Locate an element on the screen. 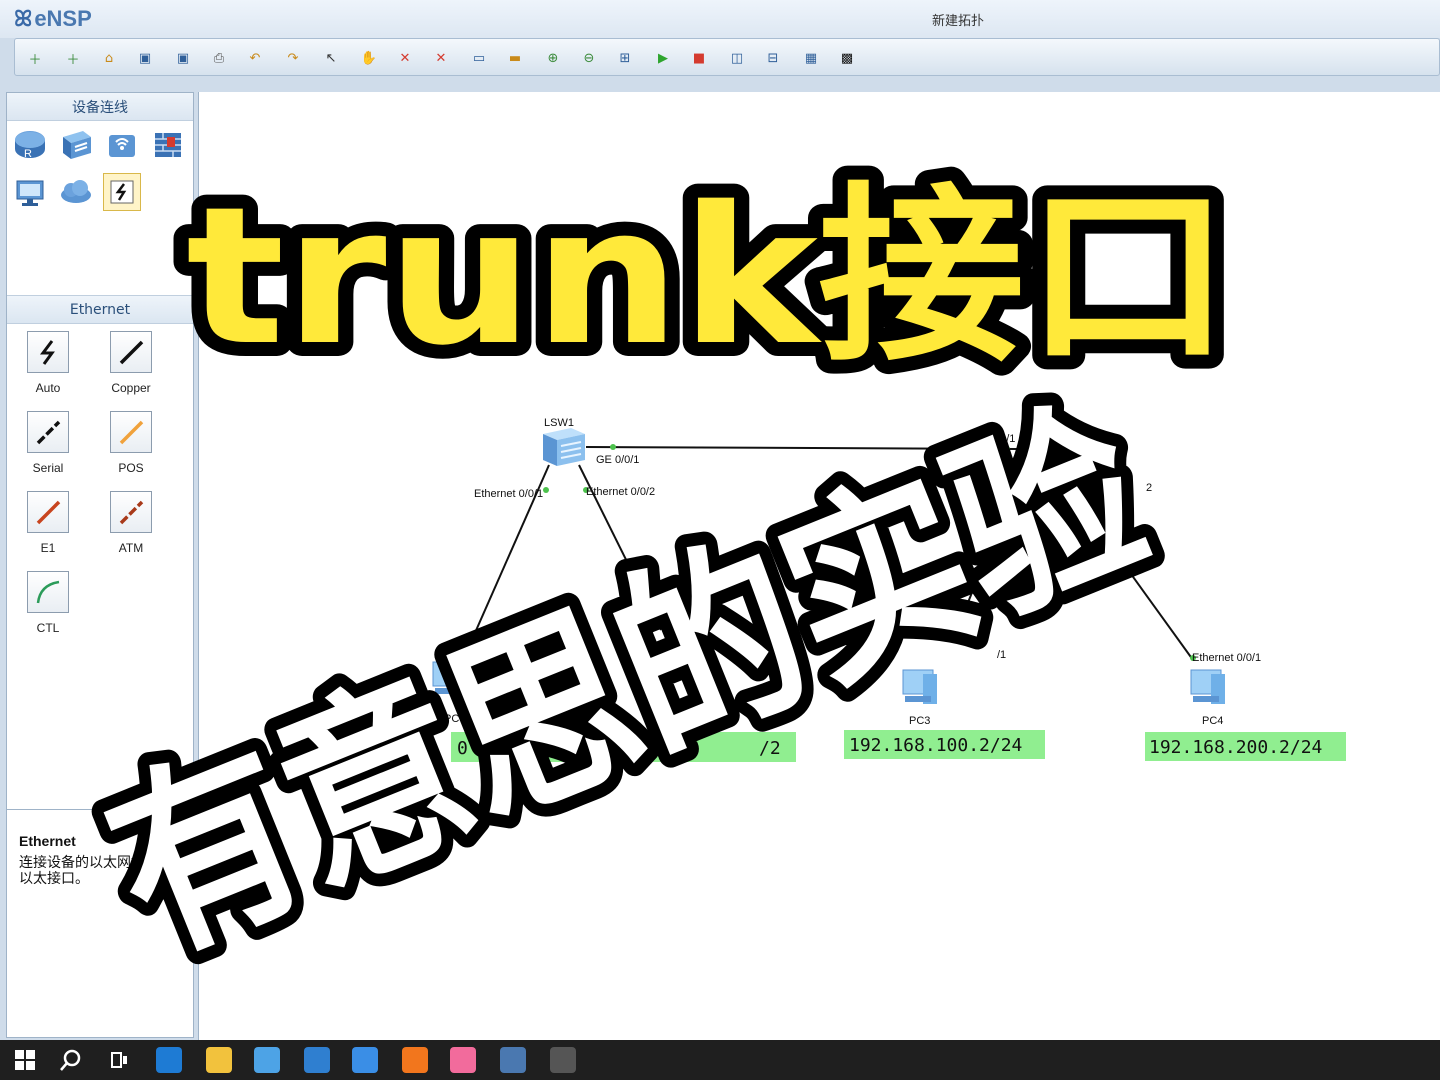  pc4-icon is located at coordinates (1207, 686).